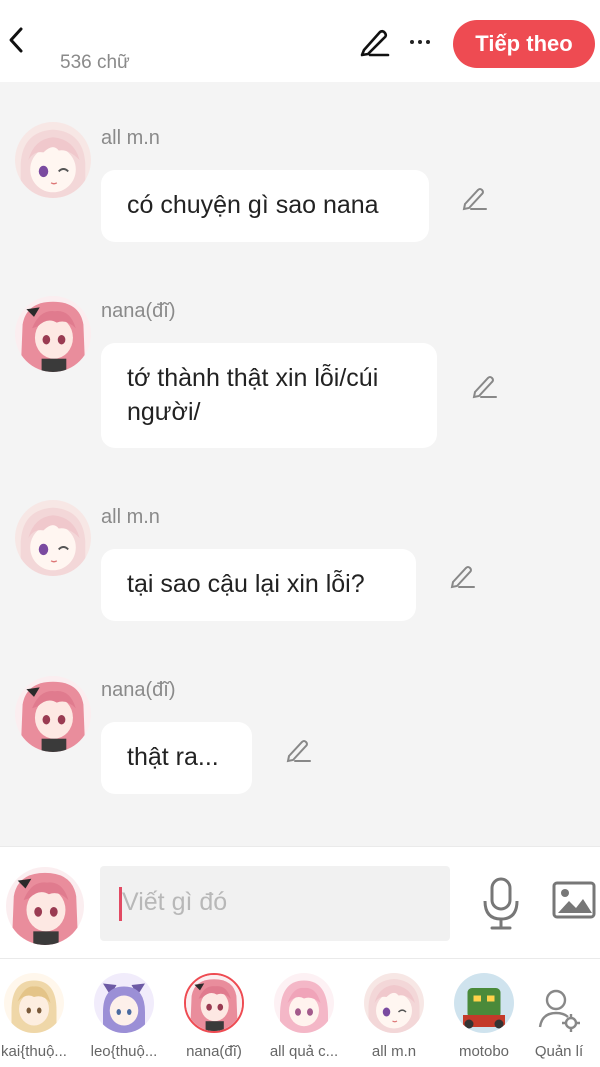  What do you see at coordinates (559, 1051) in the screenshot?
I see `character-name: Quản lí` at bounding box center [559, 1051].